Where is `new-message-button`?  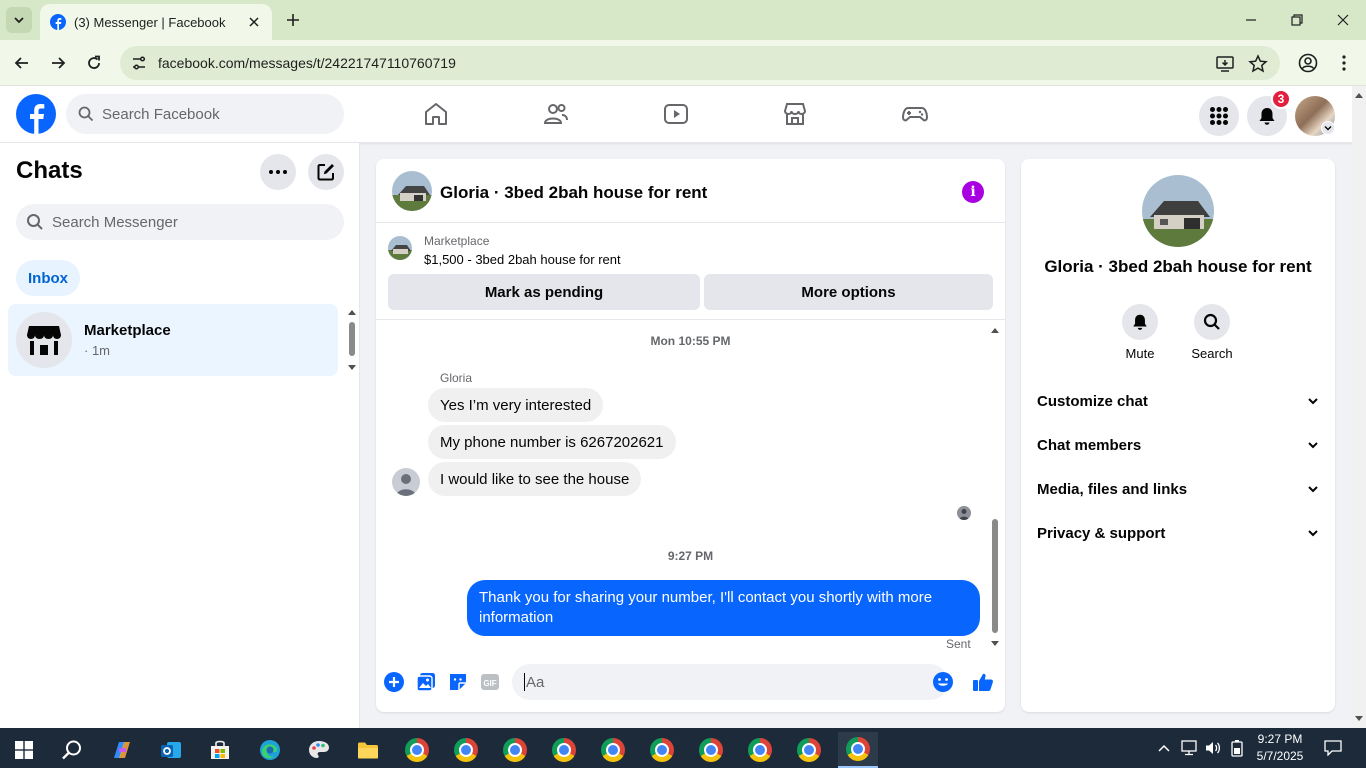
new-message-button is located at coordinates (326, 172).